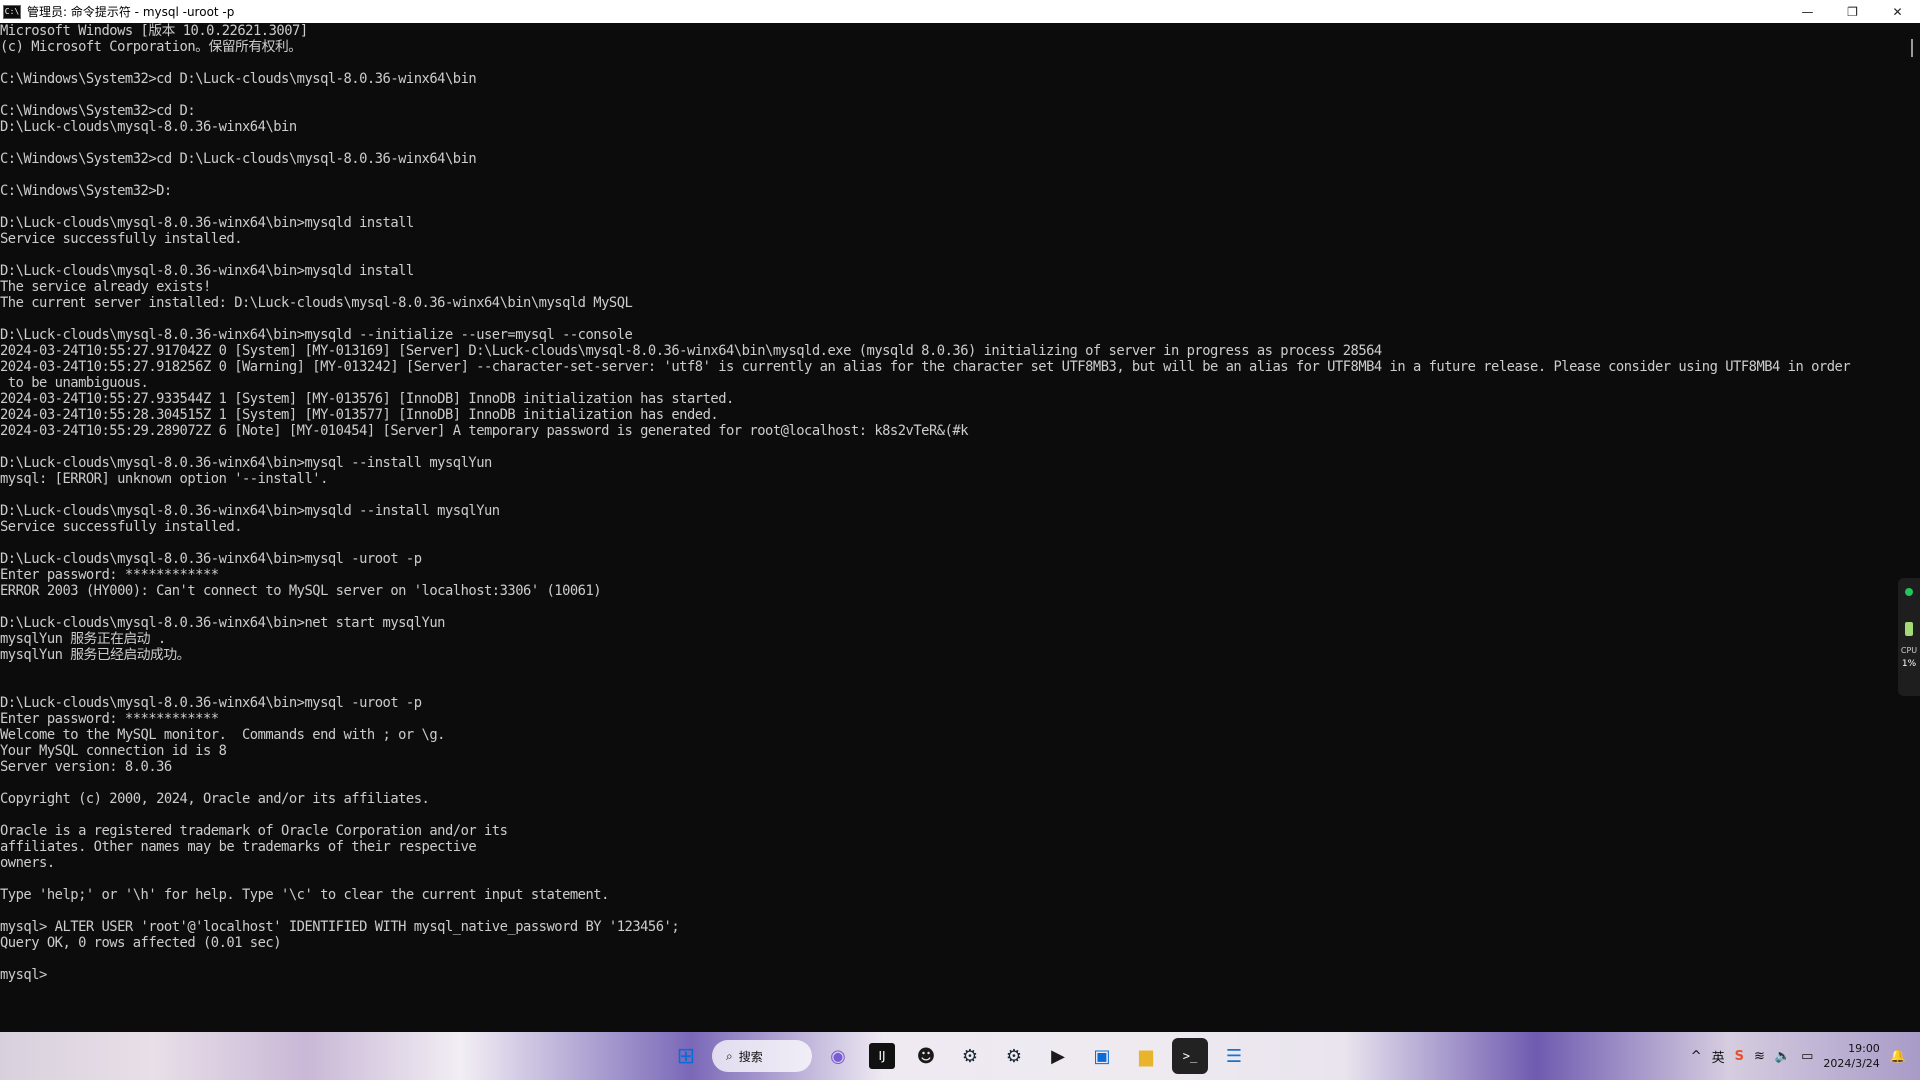  Describe the element at coordinates (23, 975) in the screenshot. I see `console-line: mysql>` at that location.